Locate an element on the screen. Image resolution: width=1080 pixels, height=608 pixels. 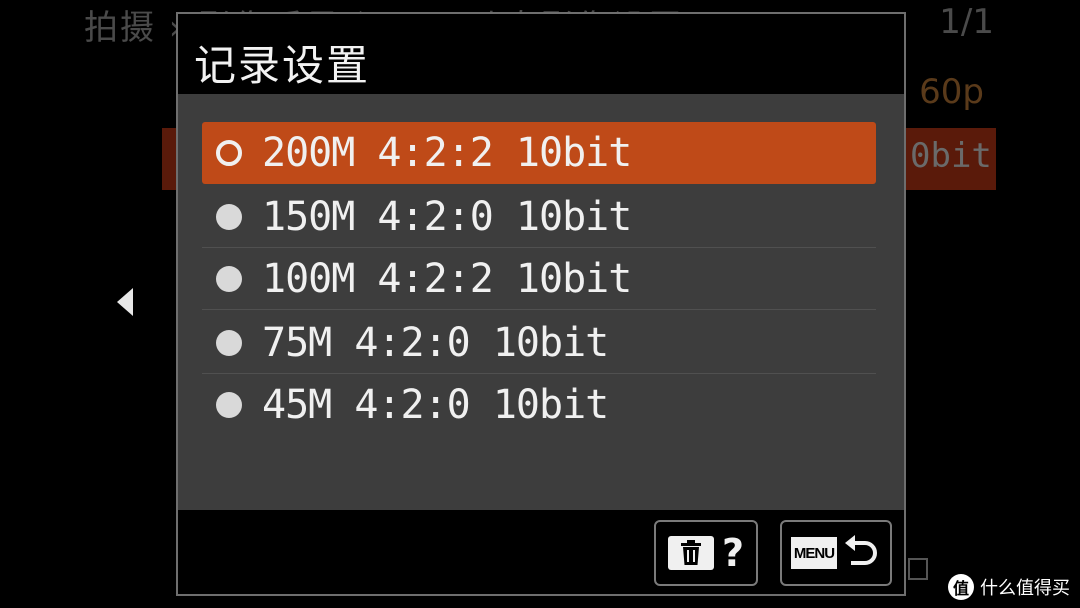
menu-back-button: MENU is located at coordinates (836, 553).